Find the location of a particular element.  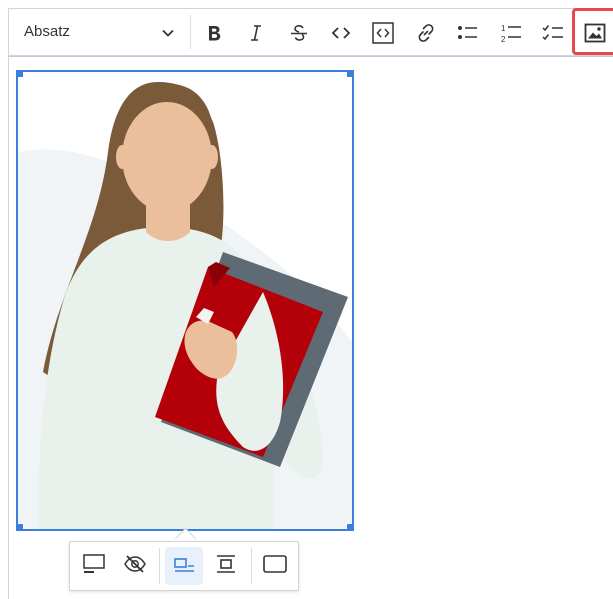

code-icon is located at coordinates (341, 33).